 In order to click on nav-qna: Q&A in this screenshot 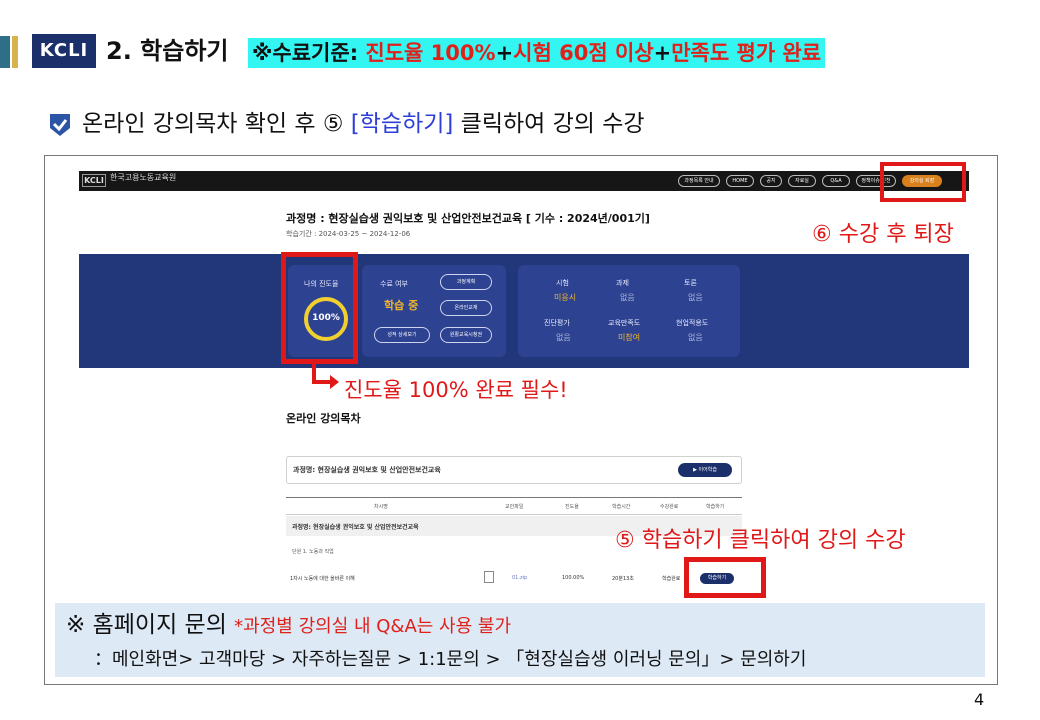, I will do `click(836, 181)`.